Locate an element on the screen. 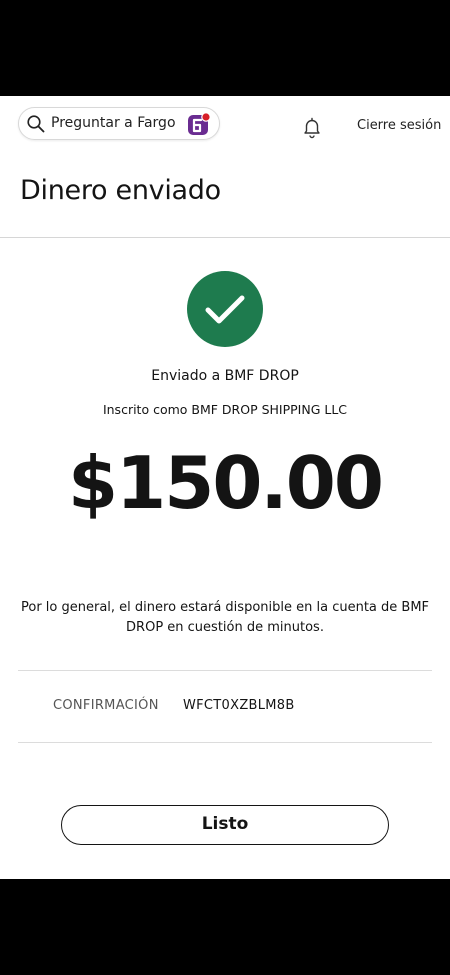  done-button: Listo is located at coordinates (225, 825).